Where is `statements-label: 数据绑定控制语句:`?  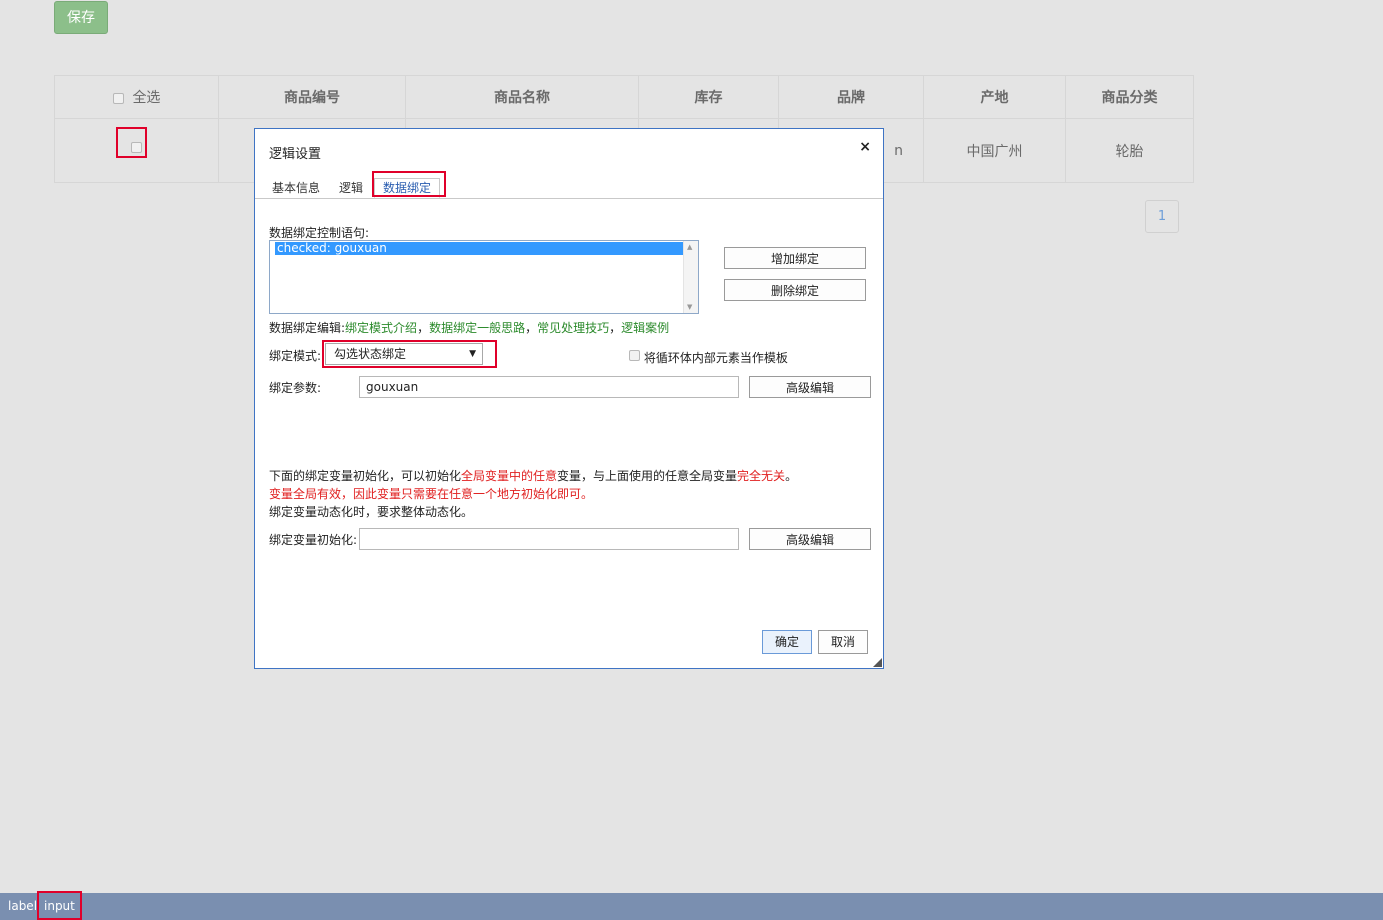
statements-label: 数据绑定控制语句: is located at coordinates (319, 233).